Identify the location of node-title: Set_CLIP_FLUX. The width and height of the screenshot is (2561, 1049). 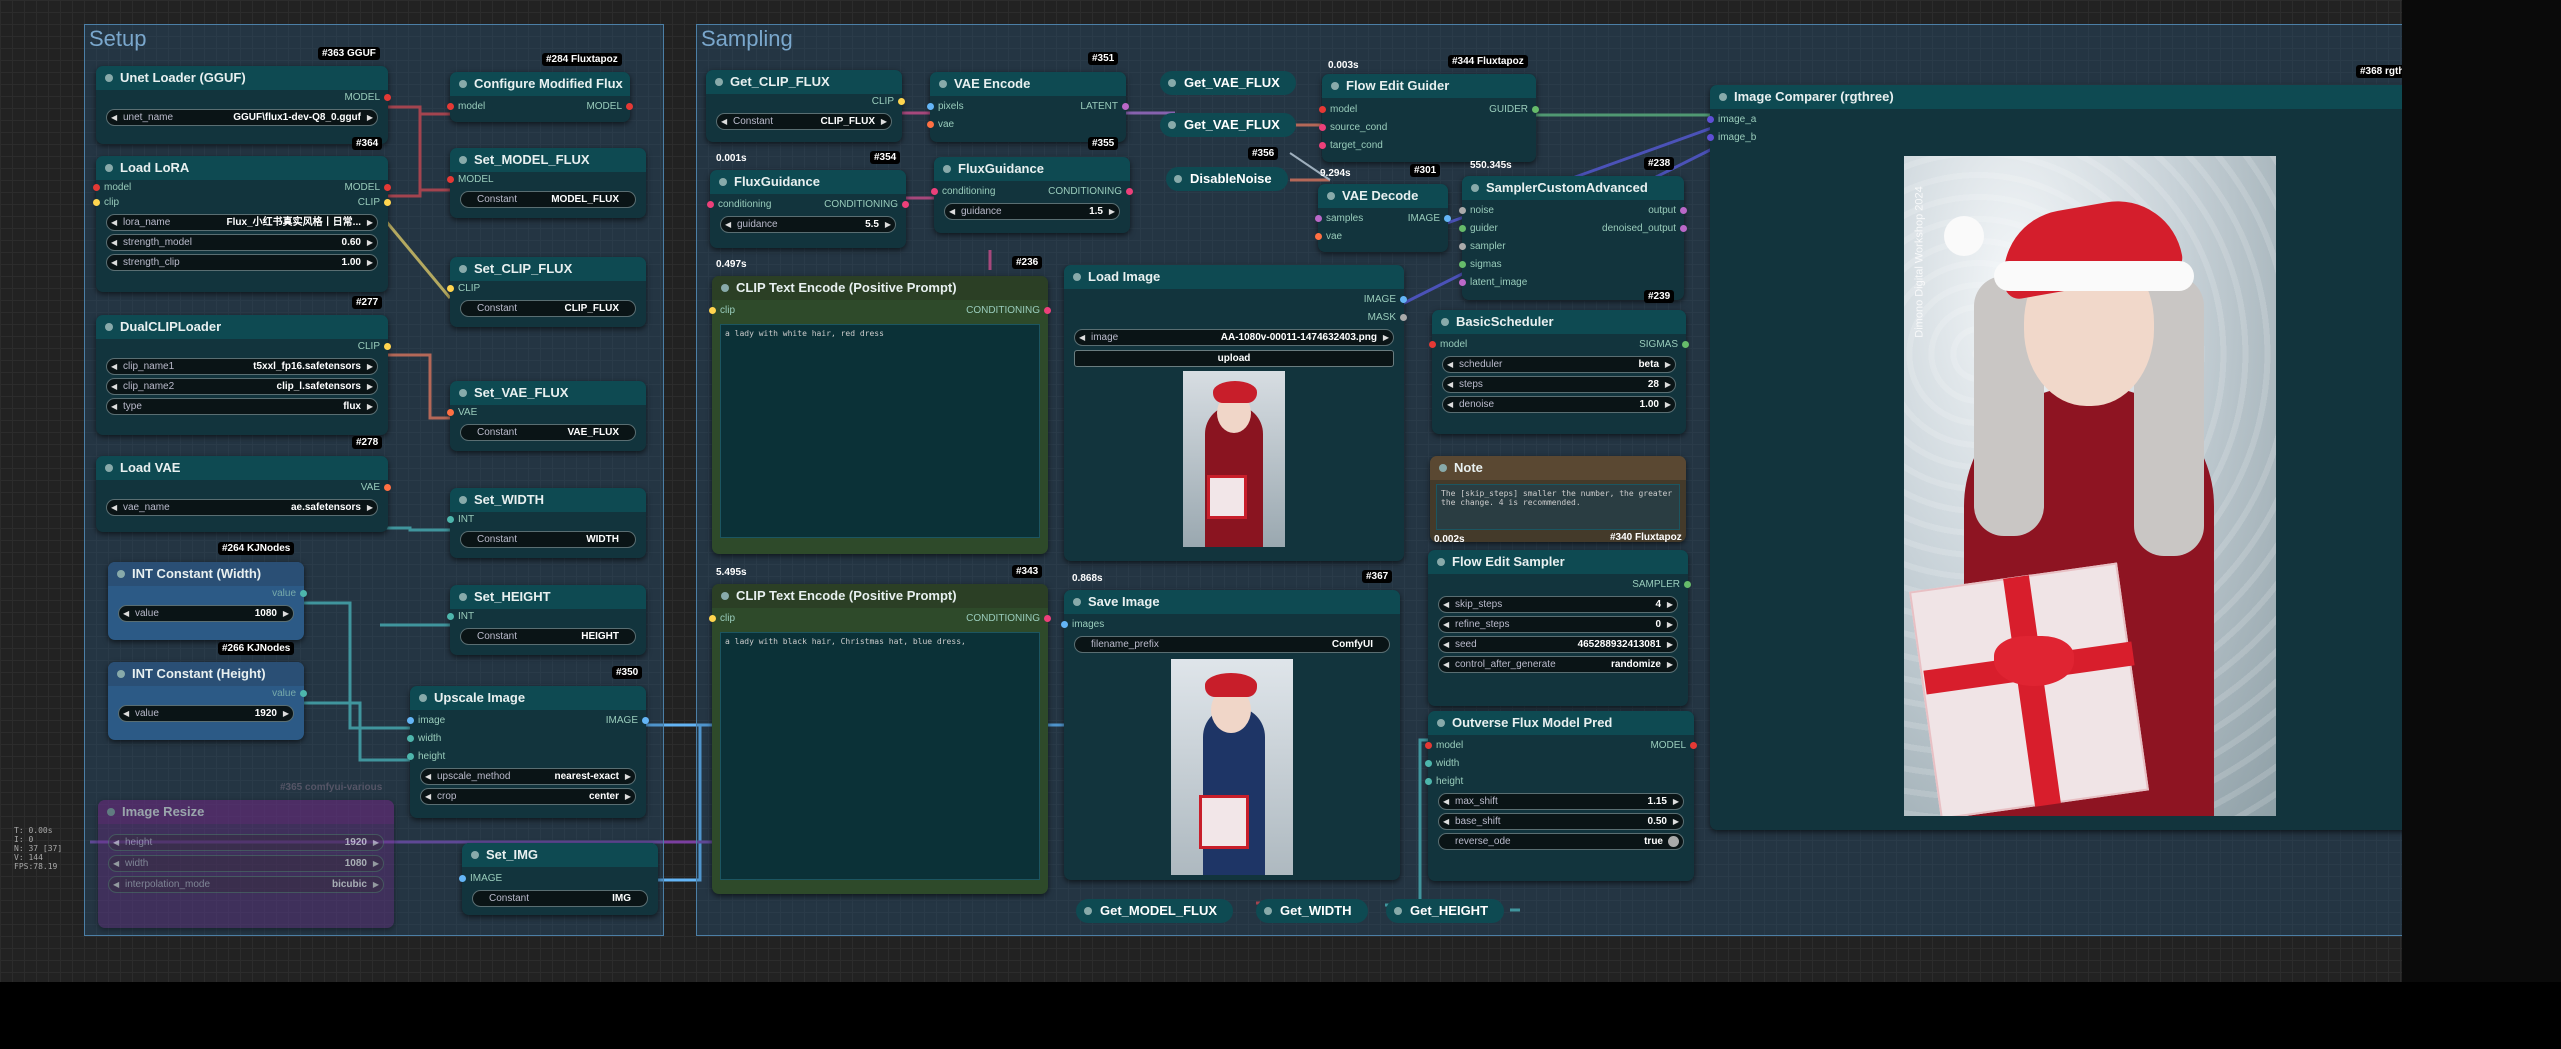
(548, 269).